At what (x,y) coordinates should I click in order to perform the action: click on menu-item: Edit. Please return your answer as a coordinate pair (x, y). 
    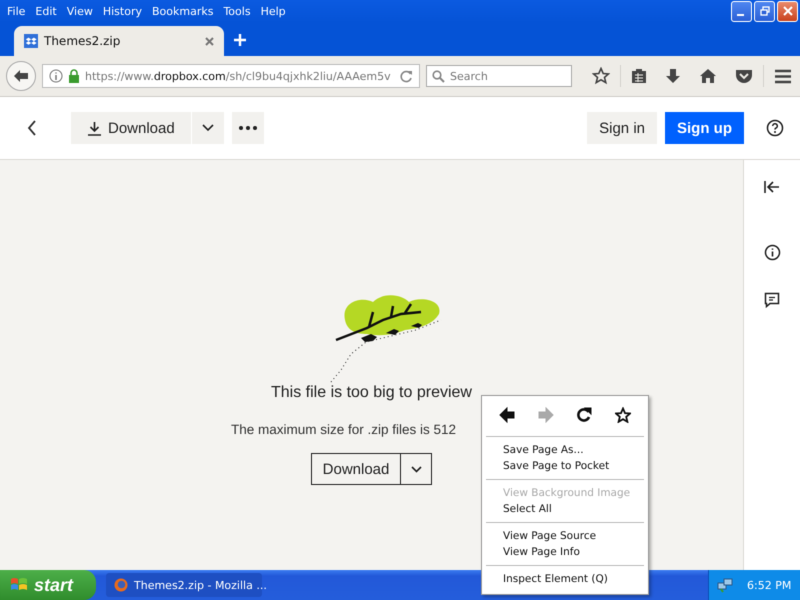
    Looking at the image, I should click on (46, 11).